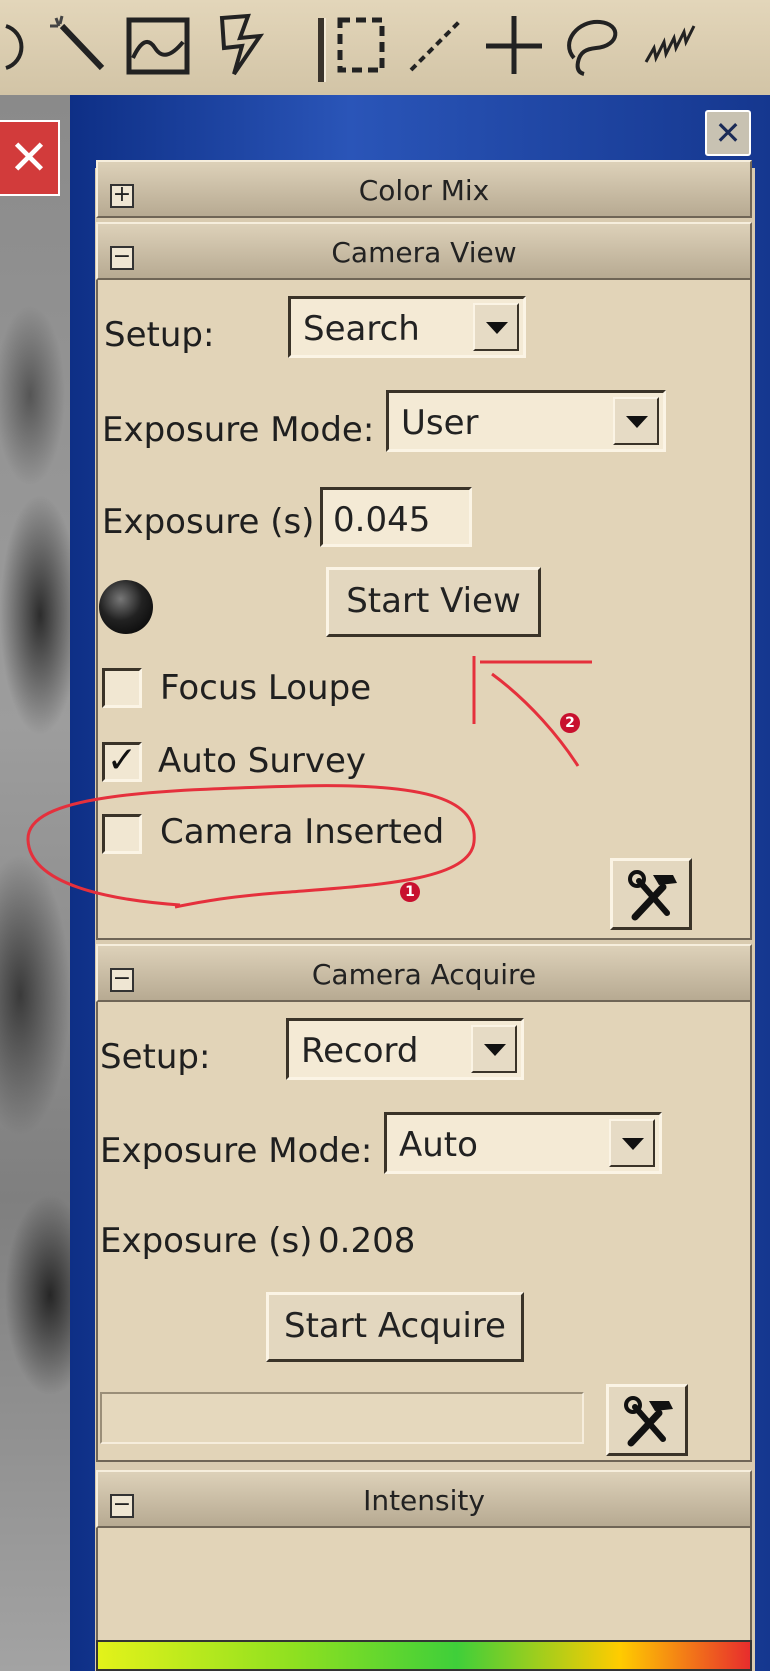 The height and width of the screenshot is (1671, 770). What do you see at coordinates (30, 158) in the screenshot?
I see `image-window-close-icon: ✕` at bounding box center [30, 158].